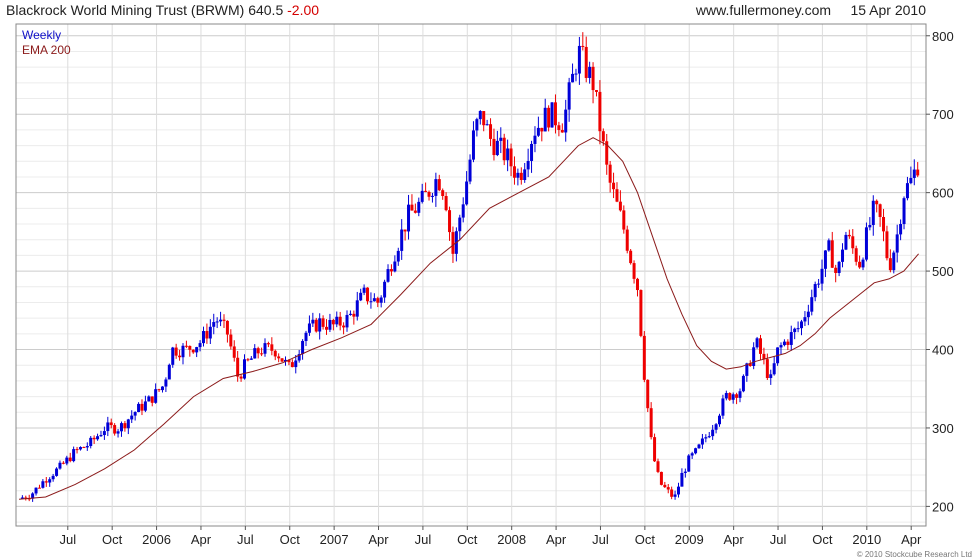 This screenshot has height=560, width=980. I want to click on x-tick-label: 2008, so click(511, 539).